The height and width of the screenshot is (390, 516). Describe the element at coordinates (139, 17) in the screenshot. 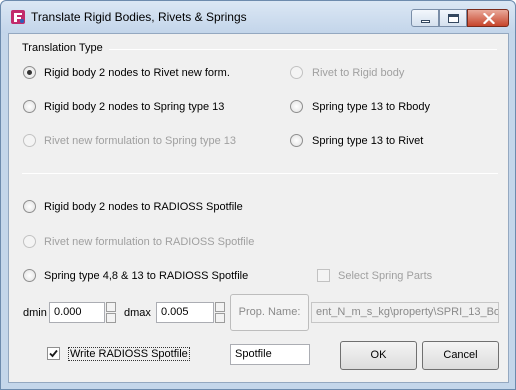

I see `window-title: Translate Rigid Bodies, Rivets & Springs` at that location.